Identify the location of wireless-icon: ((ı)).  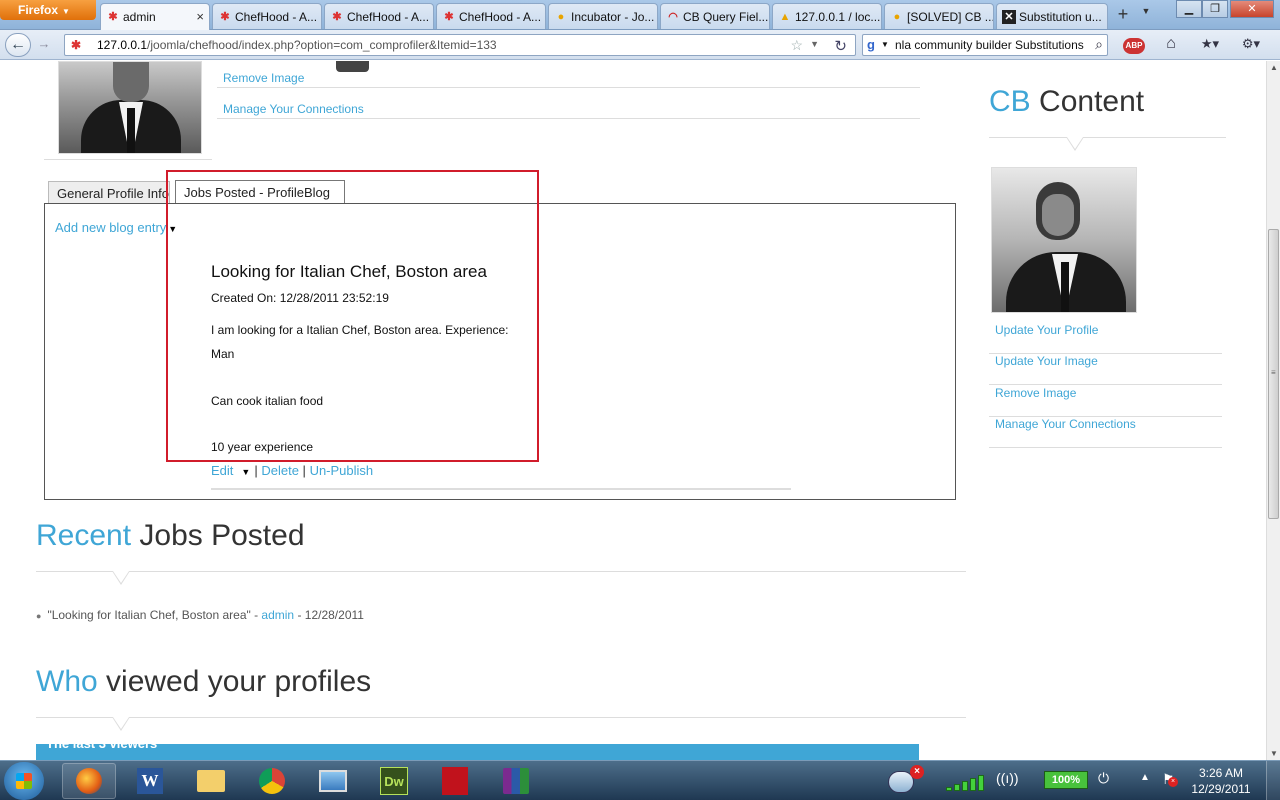
(1007, 778).